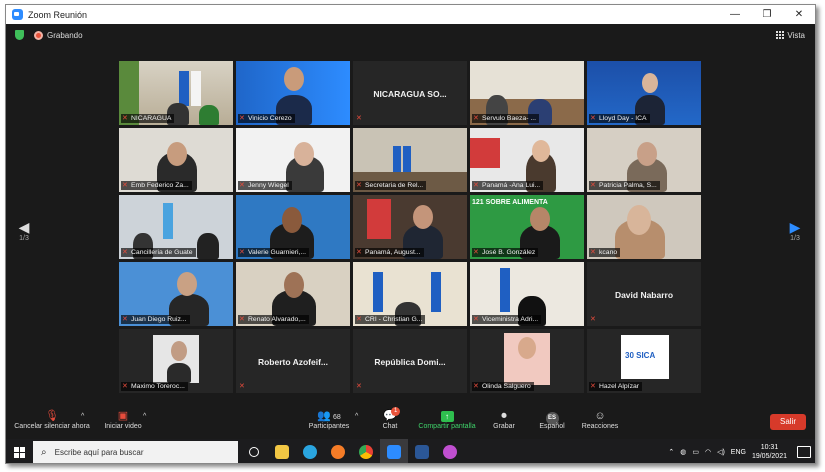 The image size is (825, 472). Describe the element at coordinates (527, 227) in the screenshot. I see `participant-tile: 121 SOBRE ALIMENTA ✕ José B. González` at that location.